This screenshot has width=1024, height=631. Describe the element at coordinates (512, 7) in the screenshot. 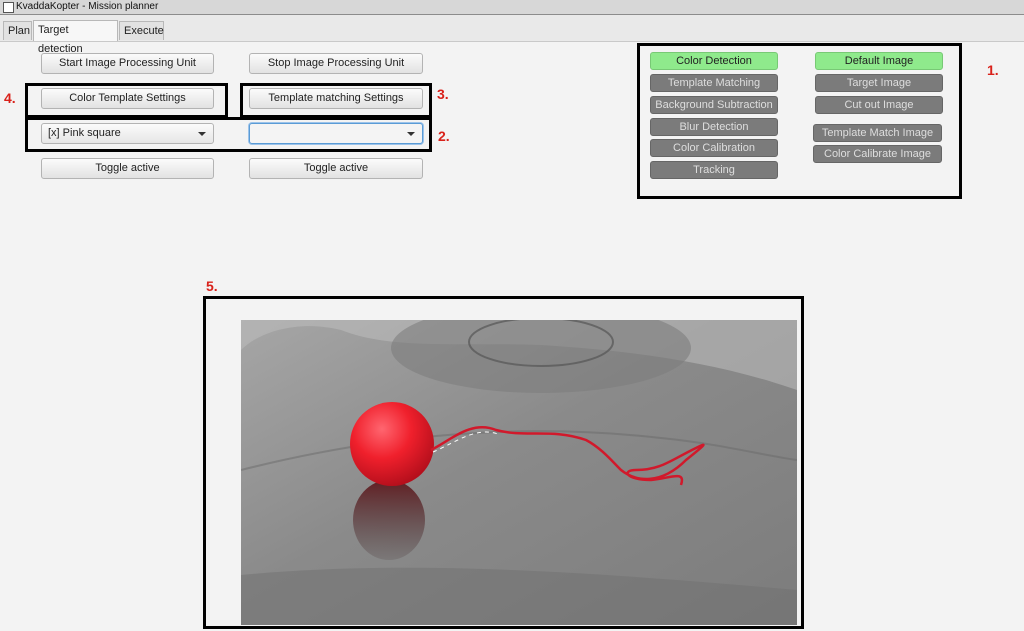

I see `title-bar: KvaddaKopter - Mission planner` at that location.